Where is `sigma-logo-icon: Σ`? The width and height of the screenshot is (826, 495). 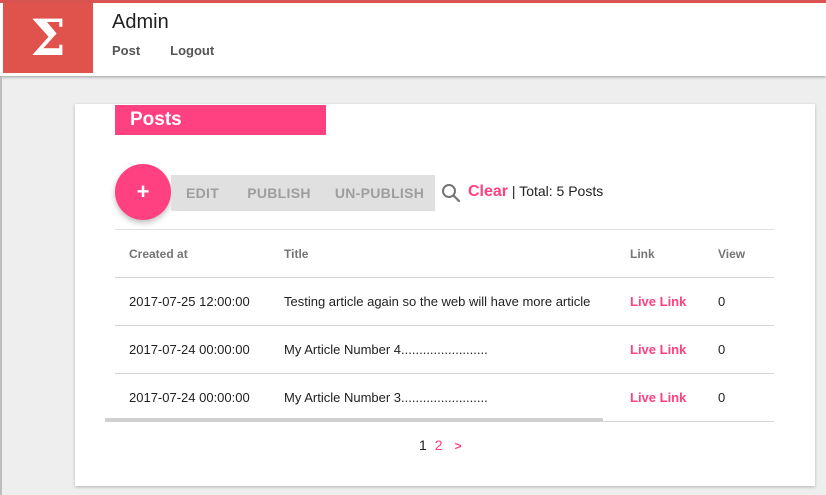 sigma-logo-icon: Σ is located at coordinates (48, 38).